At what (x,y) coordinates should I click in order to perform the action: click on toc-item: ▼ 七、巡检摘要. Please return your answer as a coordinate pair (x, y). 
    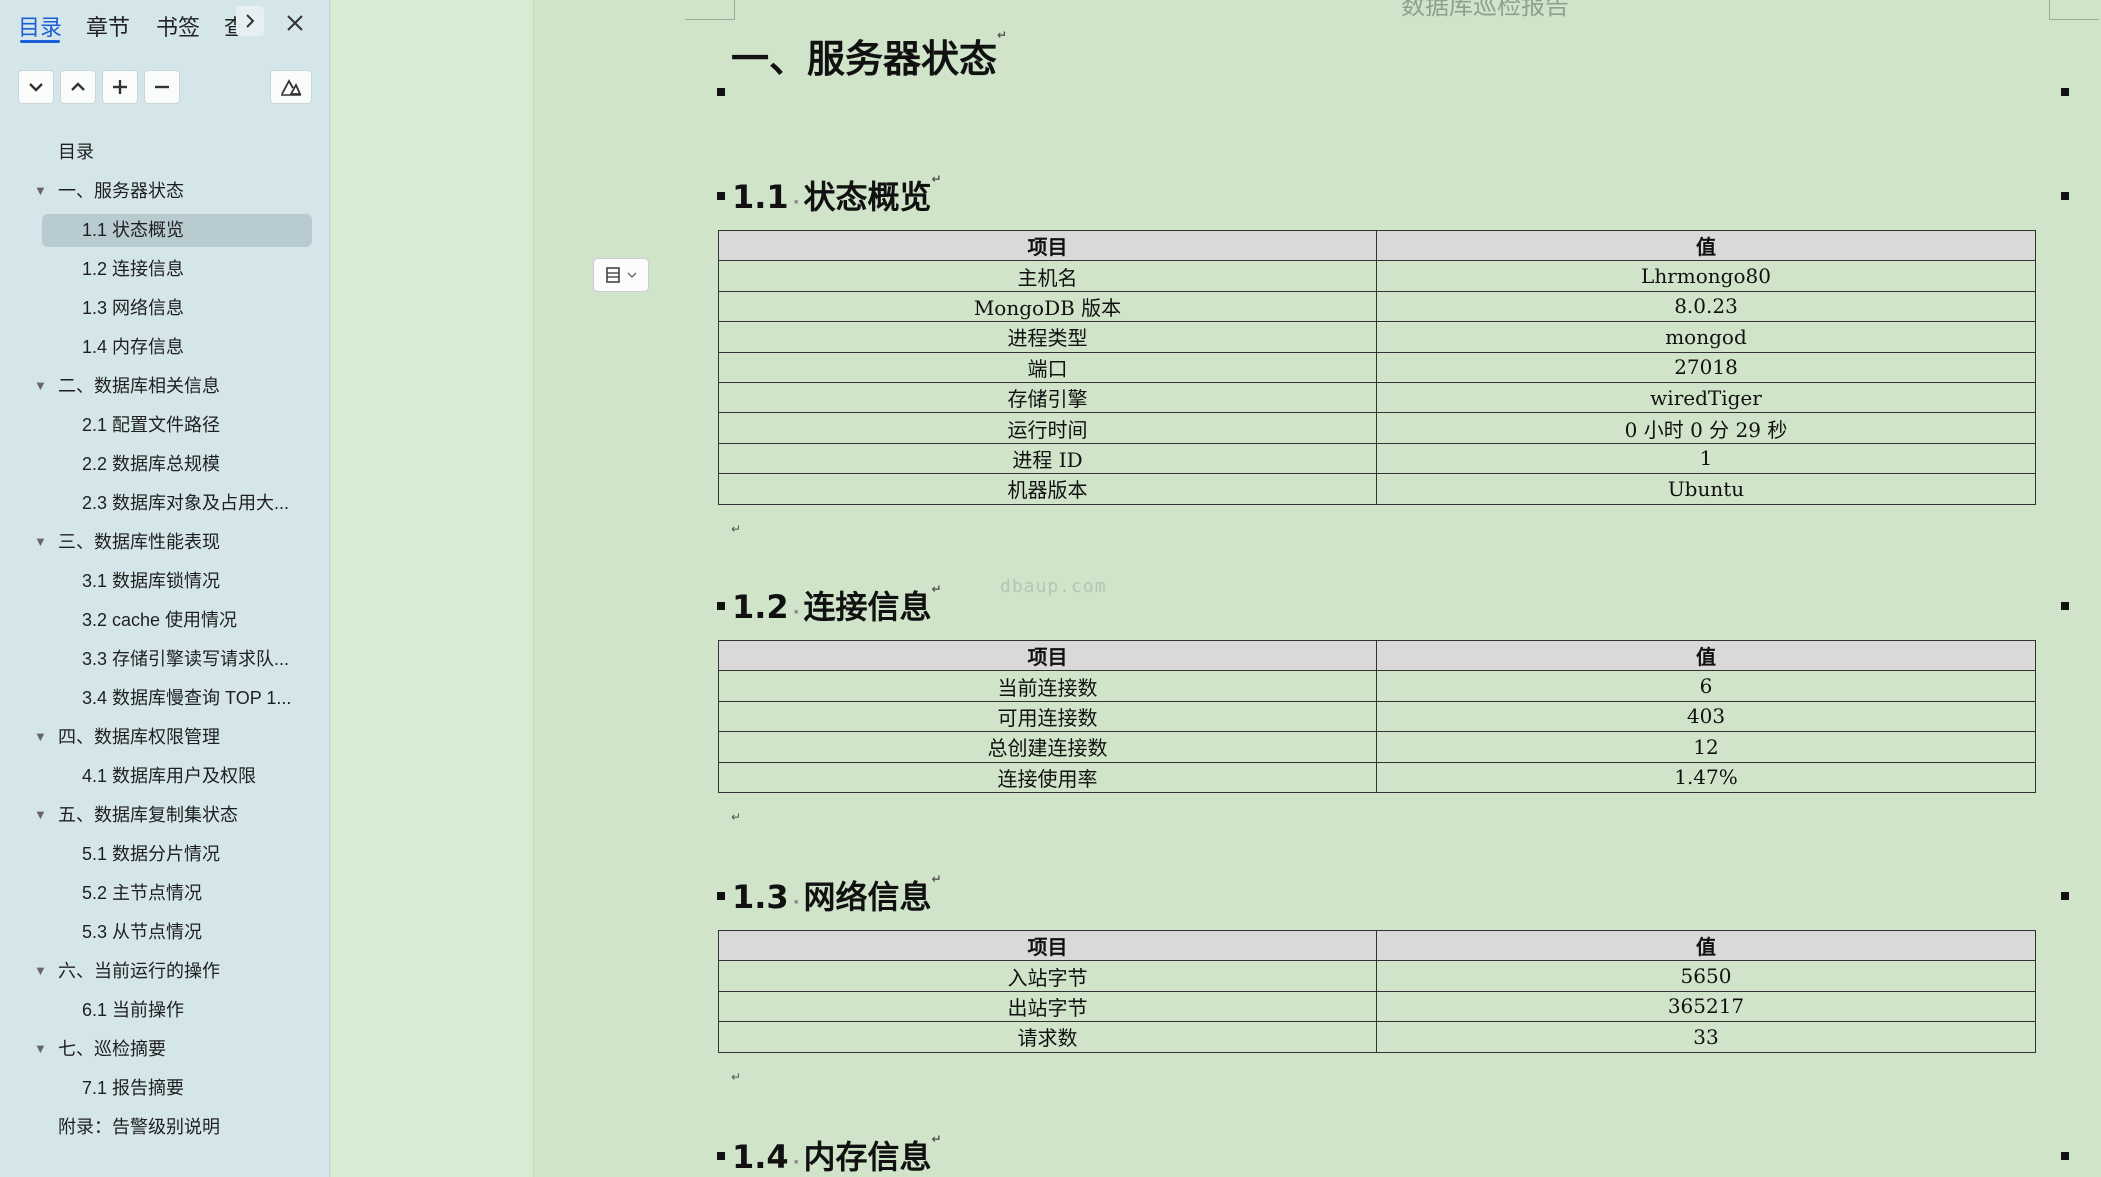
    Looking at the image, I should click on (165, 1049).